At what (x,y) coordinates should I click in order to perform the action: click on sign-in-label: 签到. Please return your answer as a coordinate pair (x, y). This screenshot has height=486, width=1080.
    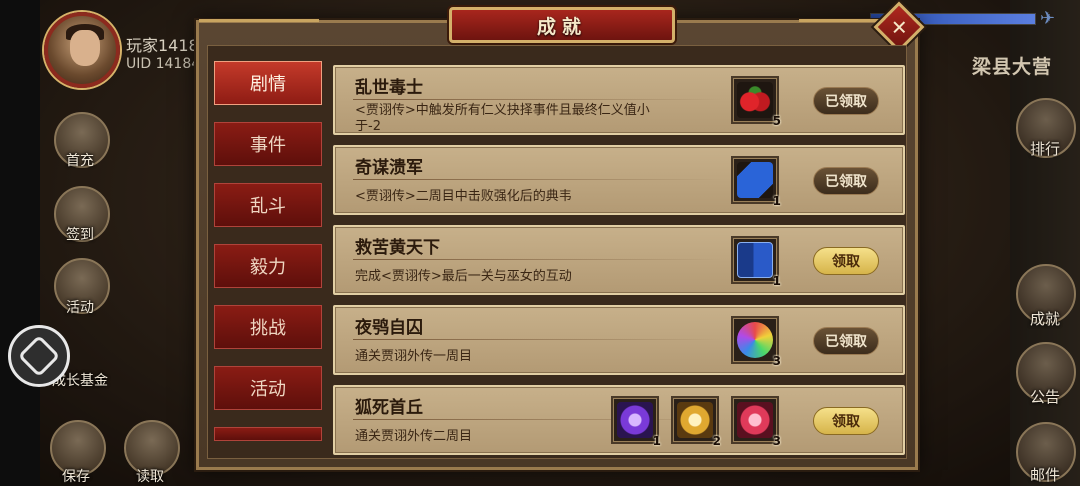
    Looking at the image, I should click on (80, 235).